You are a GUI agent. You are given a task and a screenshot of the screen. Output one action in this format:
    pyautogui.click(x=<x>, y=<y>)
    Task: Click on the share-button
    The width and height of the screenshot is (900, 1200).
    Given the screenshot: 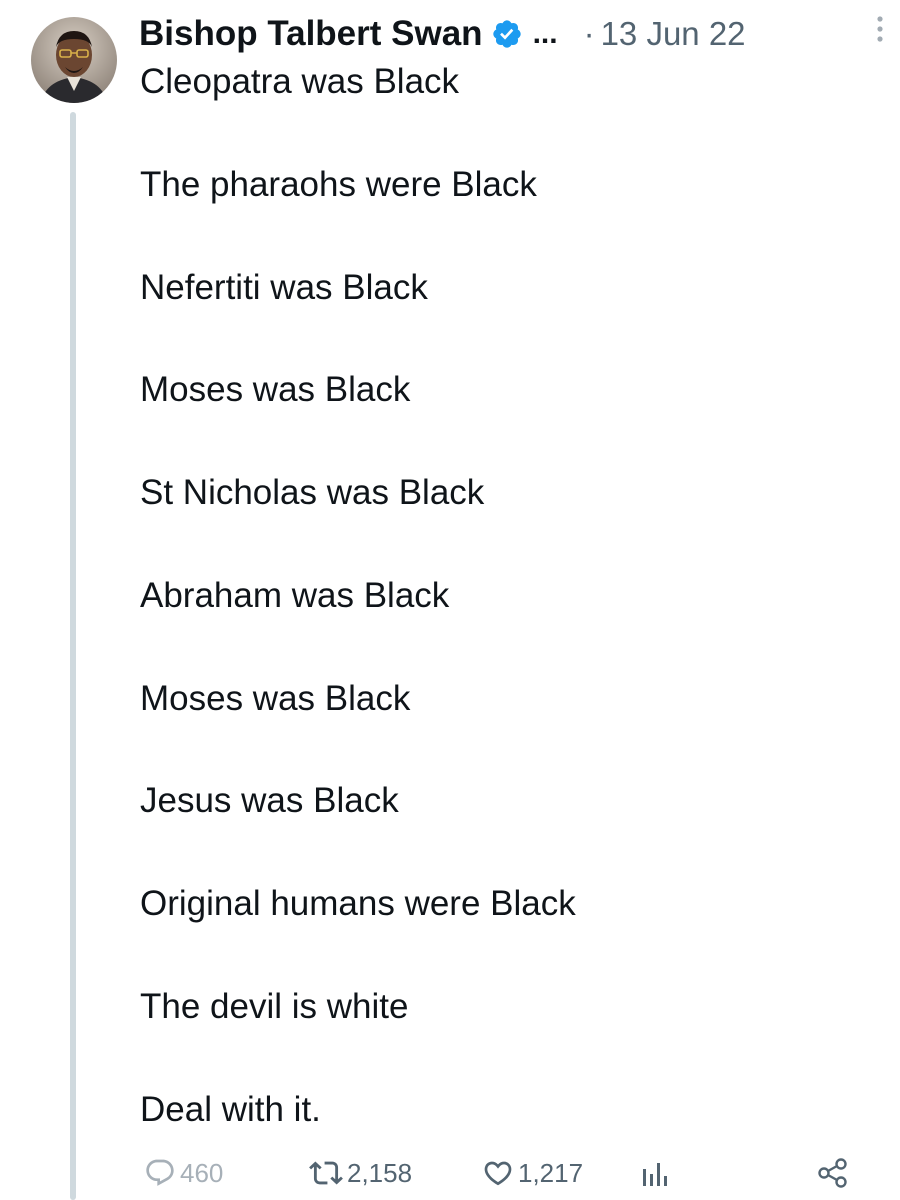 What is the action you would take?
    pyautogui.click(x=833, y=1173)
    